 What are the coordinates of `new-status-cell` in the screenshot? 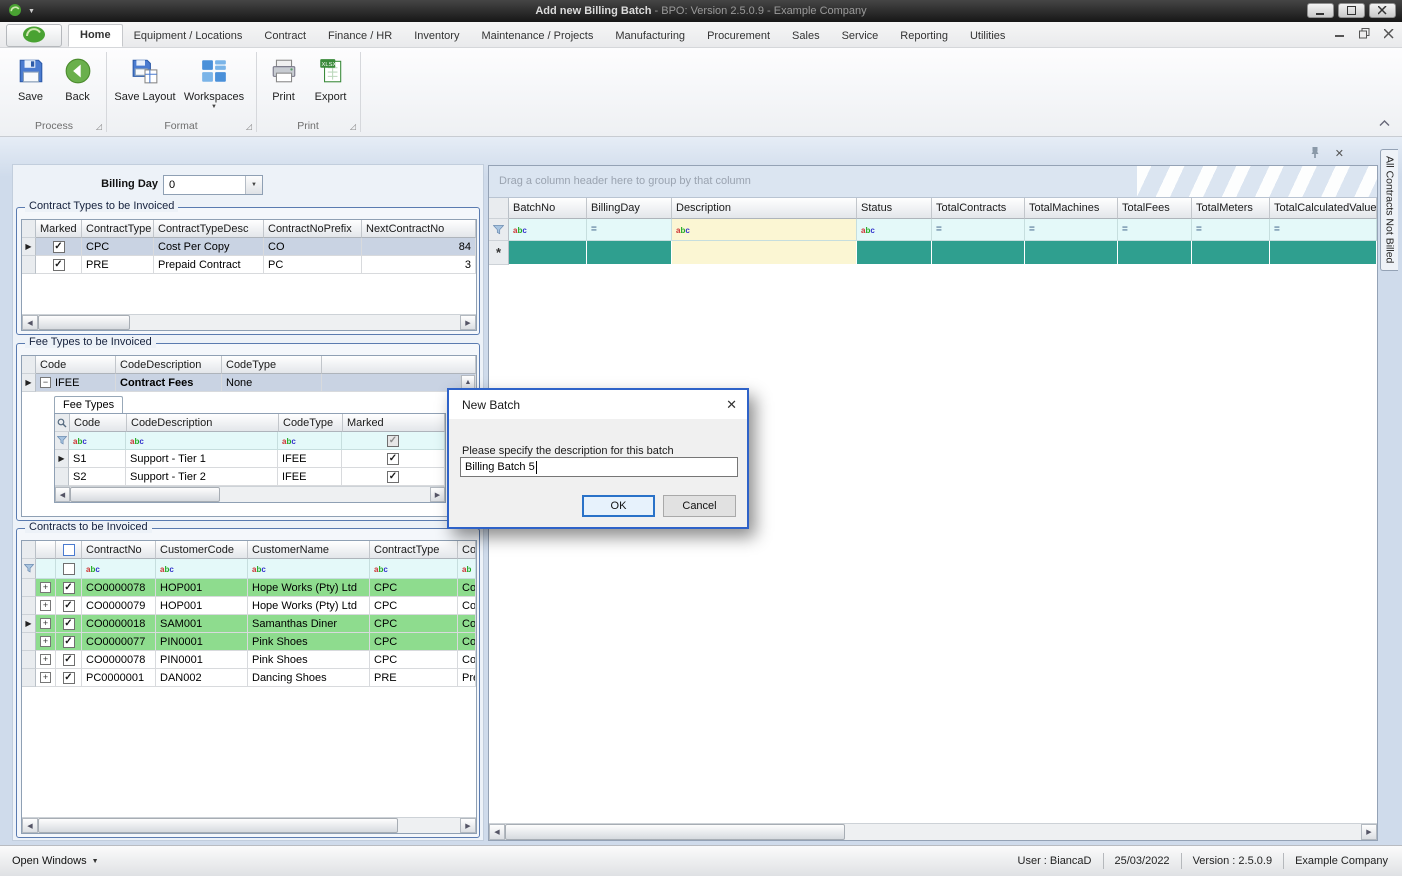 It's located at (894, 253).